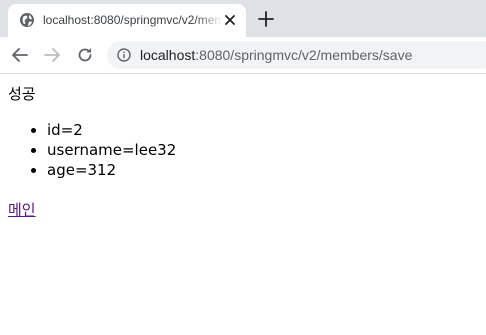 This screenshot has height=335, width=486. Describe the element at coordinates (22, 210) in the screenshot. I see `main-link: 메인` at that location.